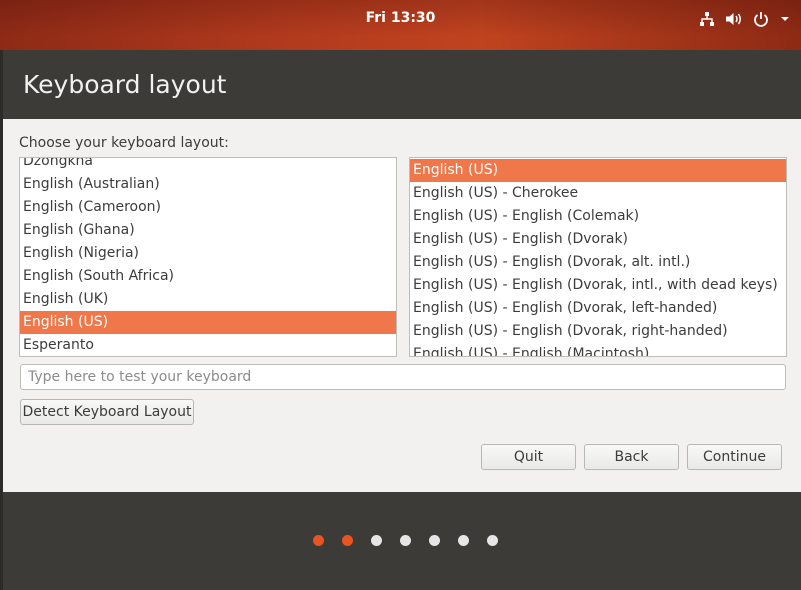 The width and height of the screenshot is (801, 590). What do you see at coordinates (528, 457) in the screenshot?
I see `quit-button: Quit` at bounding box center [528, 457].